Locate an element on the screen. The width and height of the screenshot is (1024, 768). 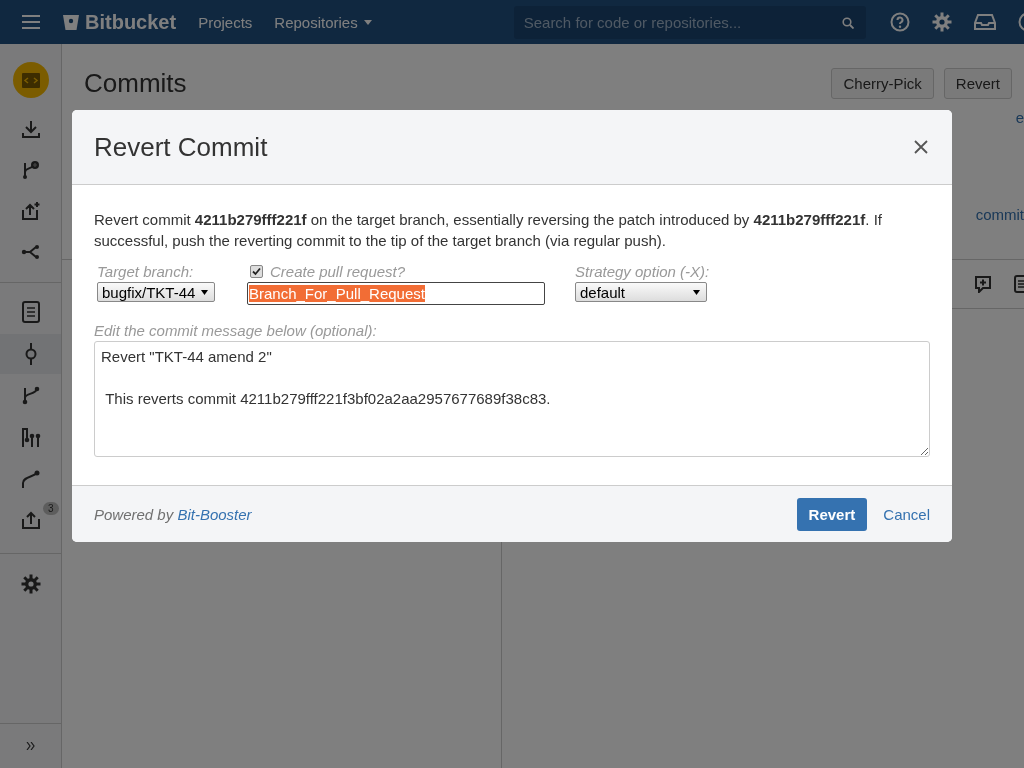
nav-link: Repositories is located at coordinates (323, 22).